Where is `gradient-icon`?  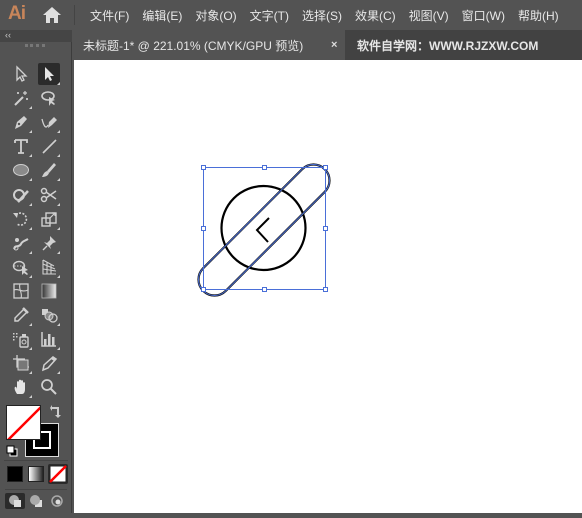
gradient-icon is located at coordinates (49, 291).